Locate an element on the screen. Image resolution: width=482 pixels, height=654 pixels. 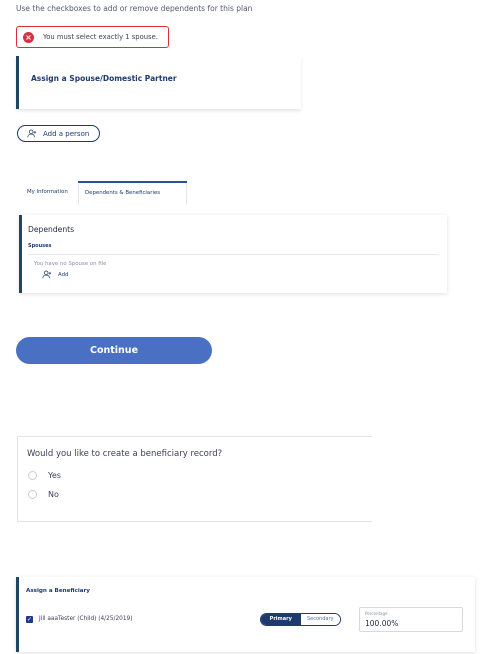
yes-label: Yes is located at coordinates (54, 475).